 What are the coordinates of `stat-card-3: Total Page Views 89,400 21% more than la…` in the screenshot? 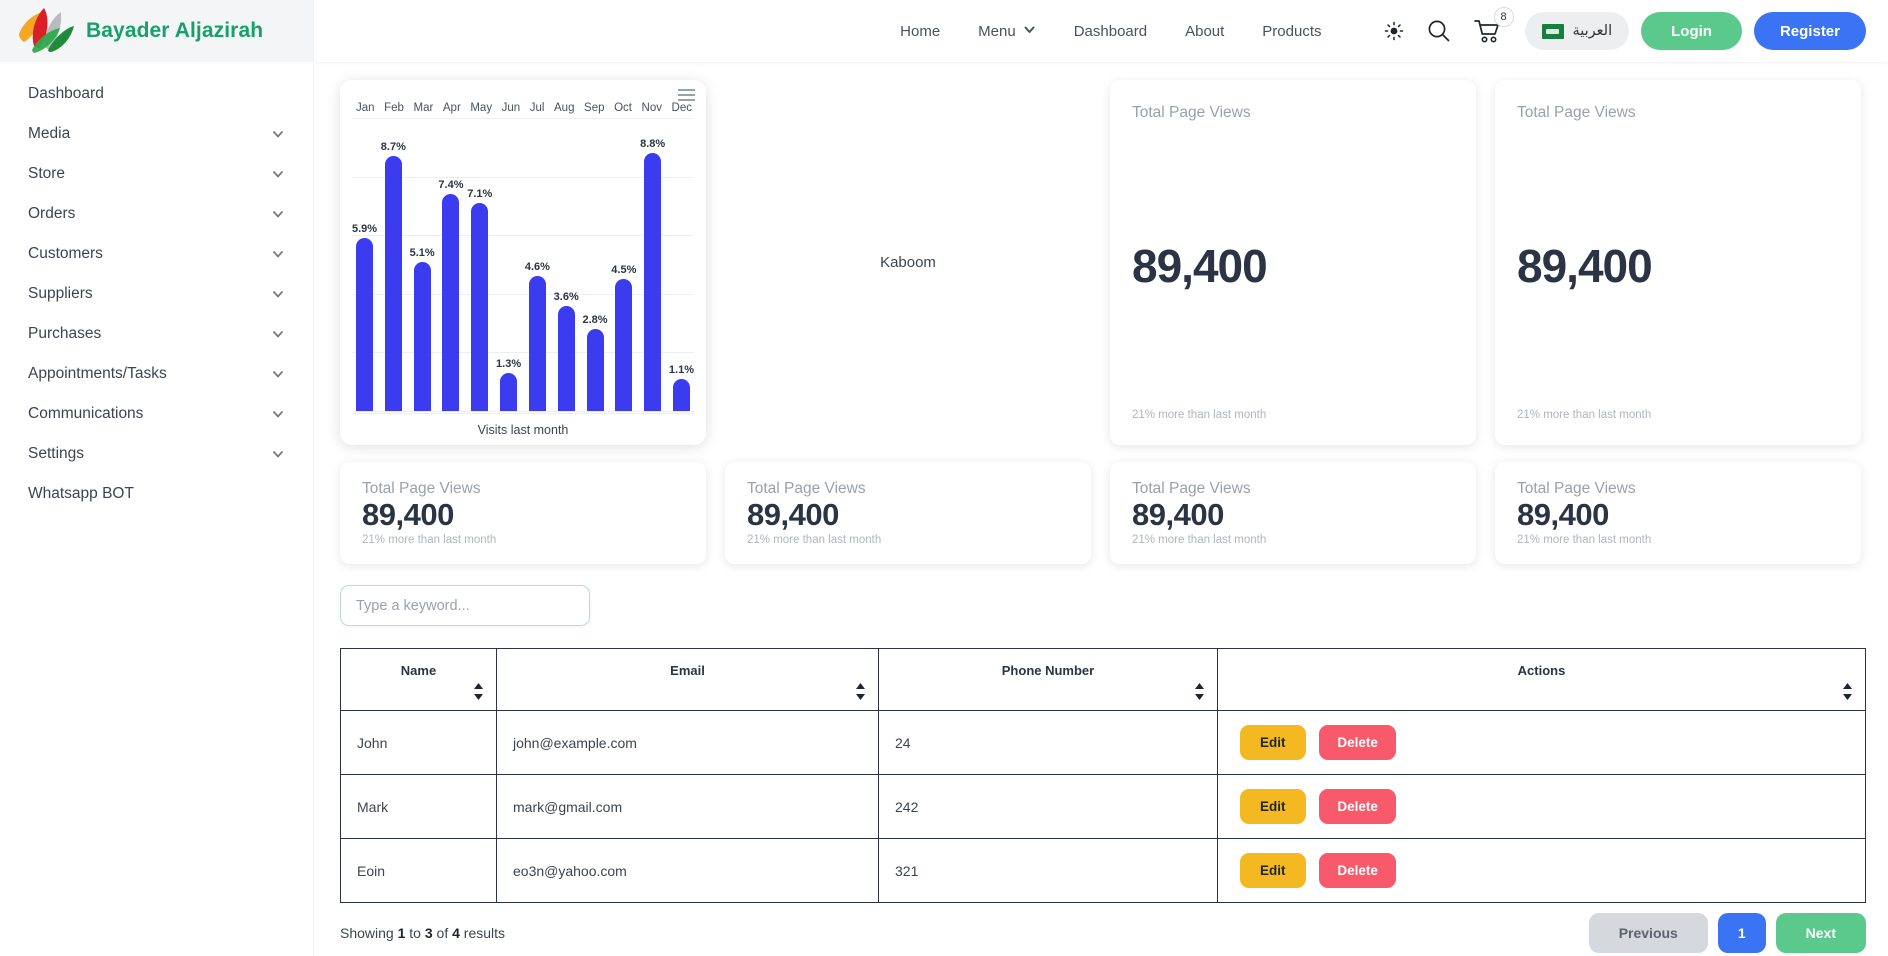 It's located at (1293, 513).